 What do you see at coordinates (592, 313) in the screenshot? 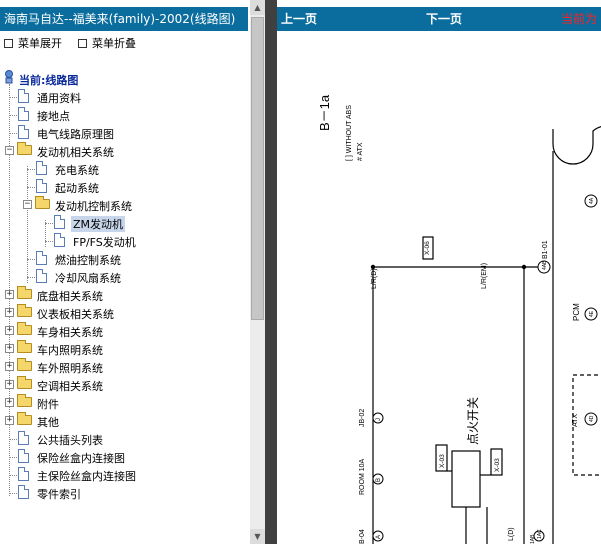
I see `pin-label-4e: 4E` at bounding box center [592, 313].